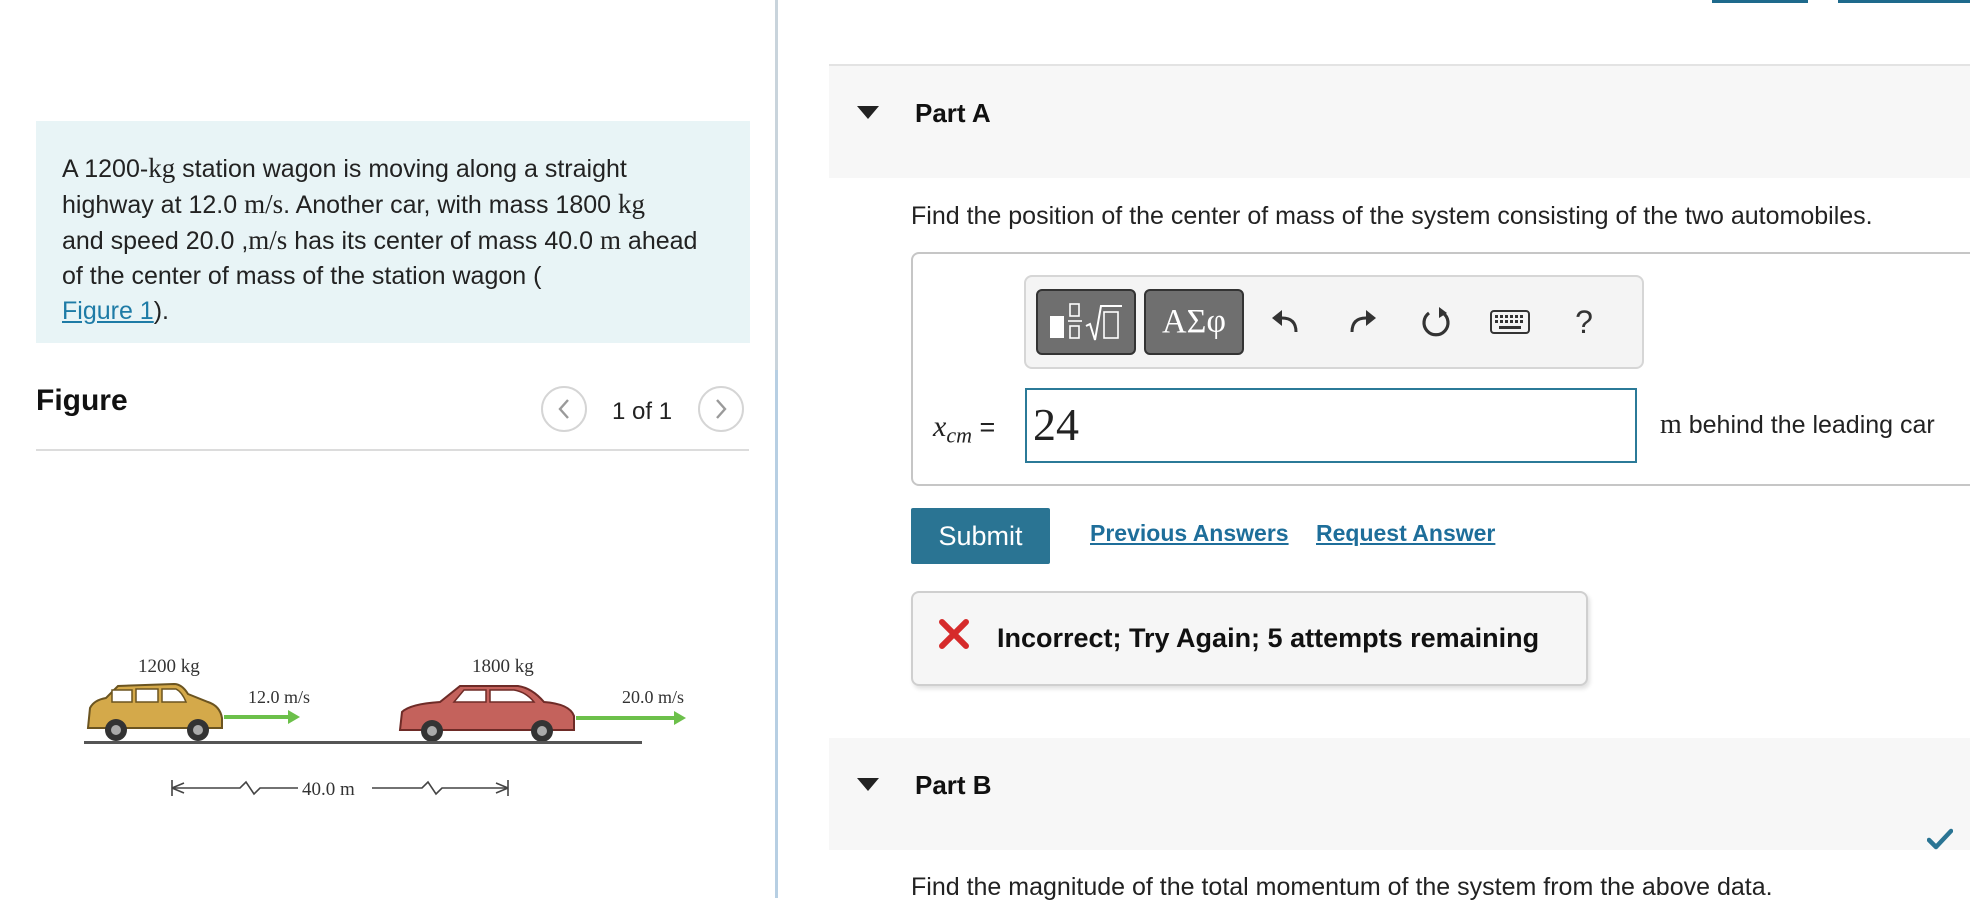 The image size is (1970, 902). I want to click on part-b-title: Part B, so click(953, 785).